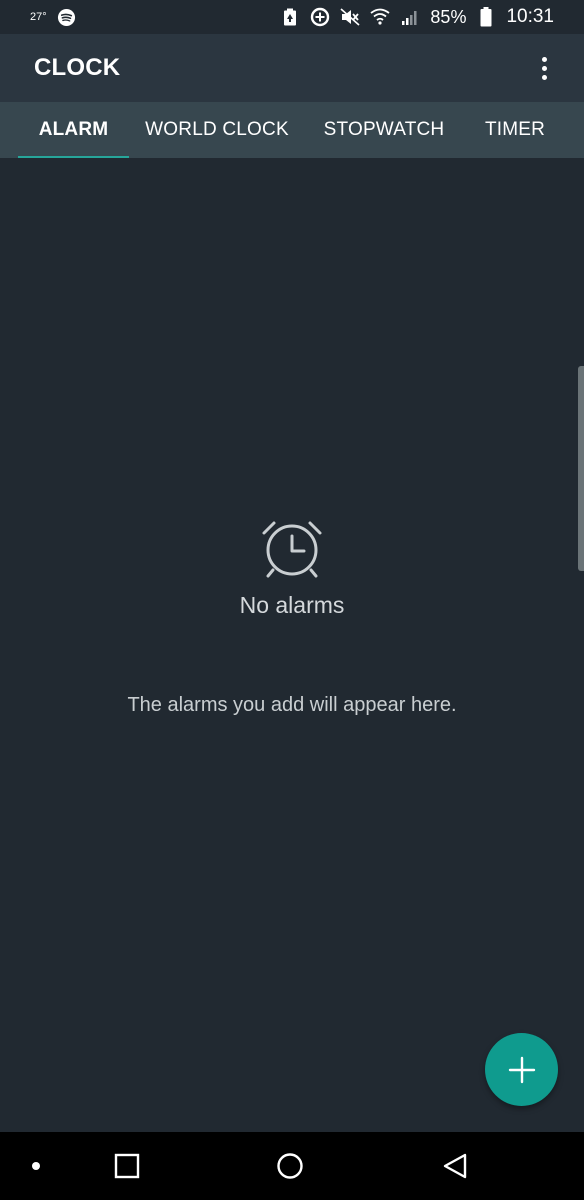 This screenshot has width=584, height=1200. I want to click on tab-timer: TIMER, so click(515, 130).